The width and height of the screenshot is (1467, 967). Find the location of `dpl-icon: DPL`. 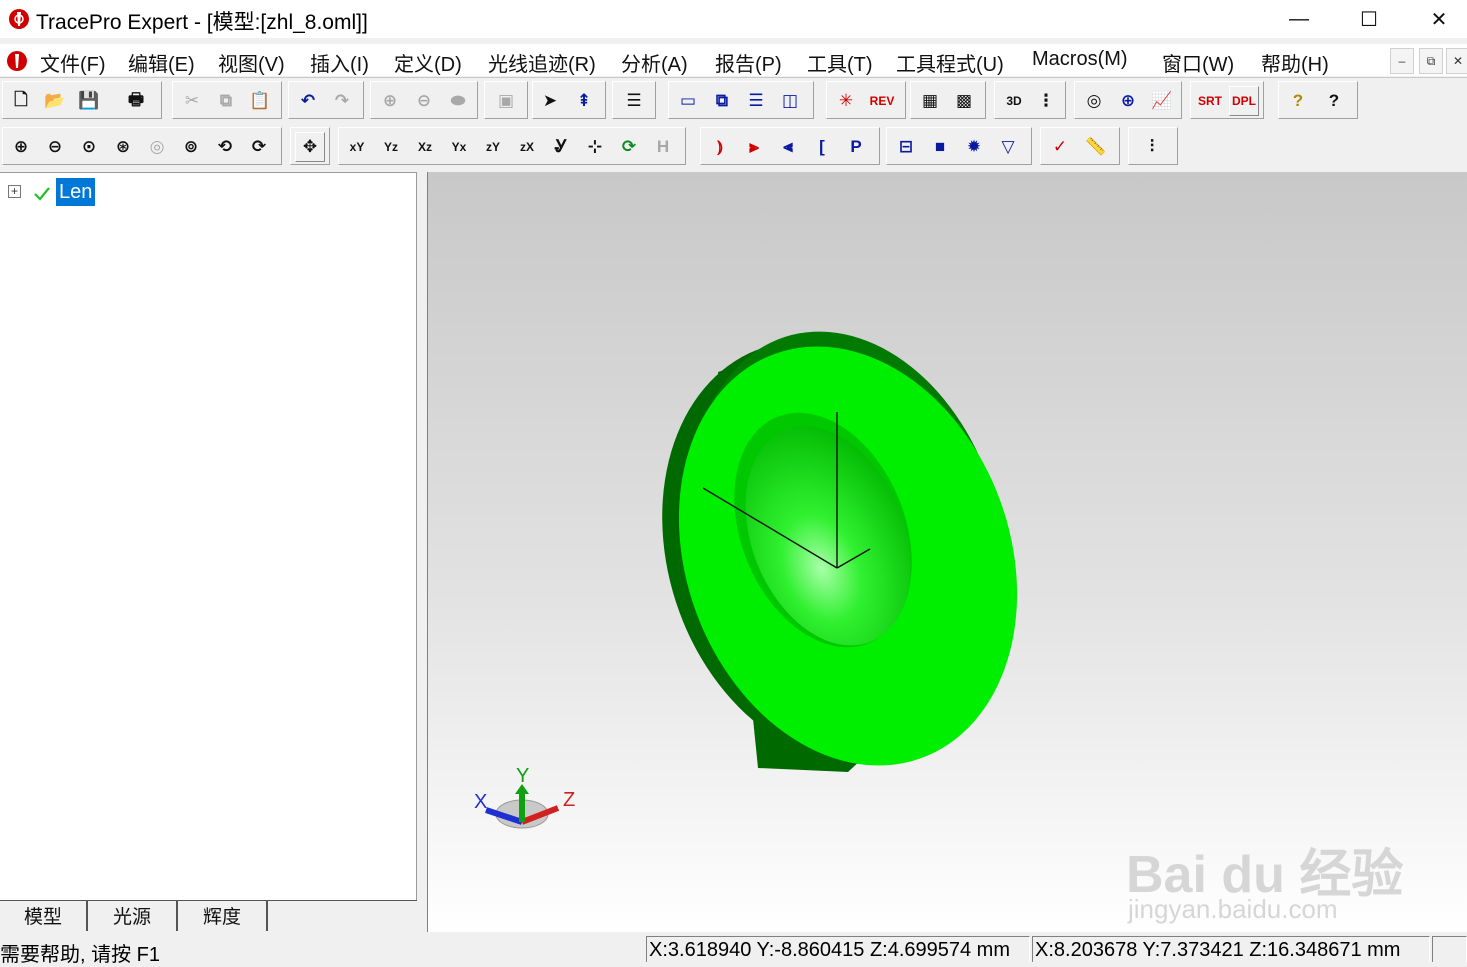

dpl-icon: DPL is located at coordinates (1244, 101).